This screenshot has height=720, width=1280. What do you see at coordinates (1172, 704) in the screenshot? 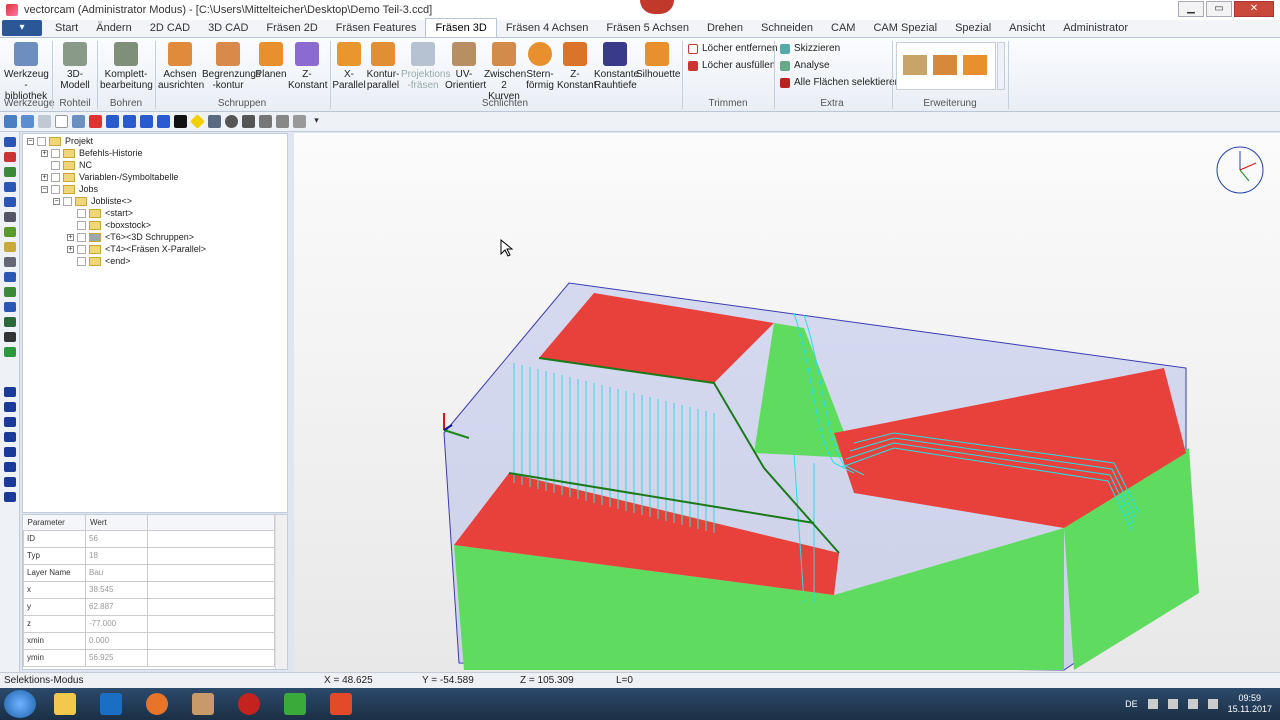
I see `flag-icon` at bounding box center [1172, 704].